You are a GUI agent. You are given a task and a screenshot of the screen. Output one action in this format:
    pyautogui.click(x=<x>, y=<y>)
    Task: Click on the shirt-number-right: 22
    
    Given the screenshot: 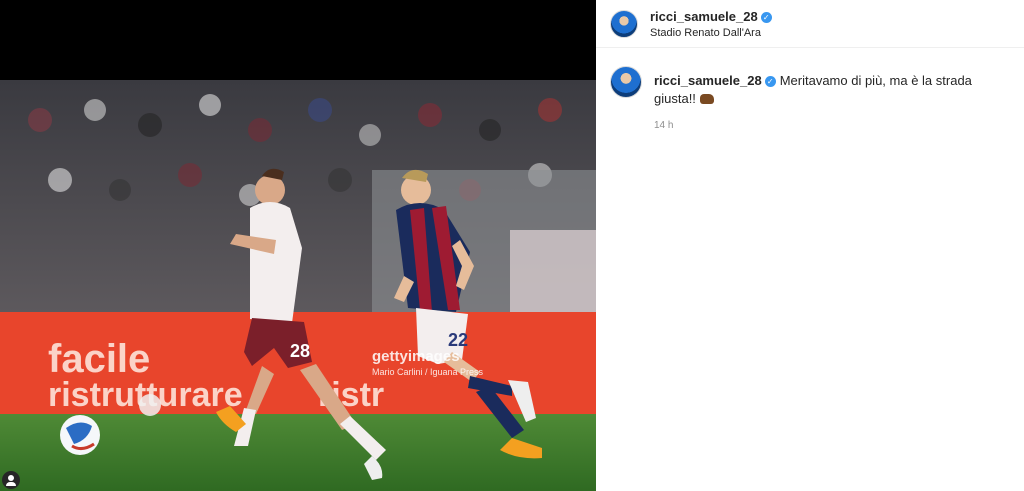 What is the action you would take?
    pyautogui.click(x=458, y=340)
    